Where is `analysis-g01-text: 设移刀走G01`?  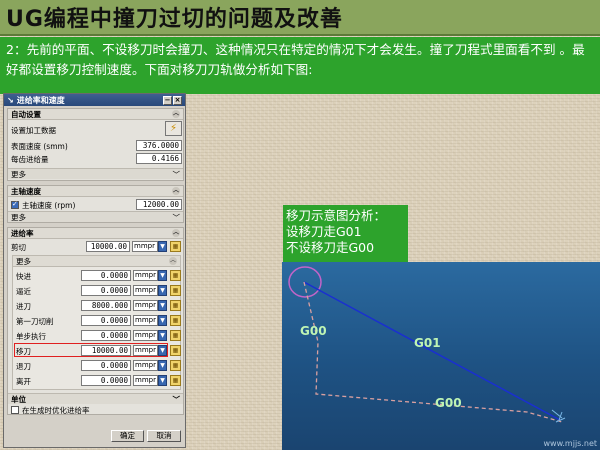
analysis-g01-text: 设移刀走G01 is located at coordinates (324, 231).